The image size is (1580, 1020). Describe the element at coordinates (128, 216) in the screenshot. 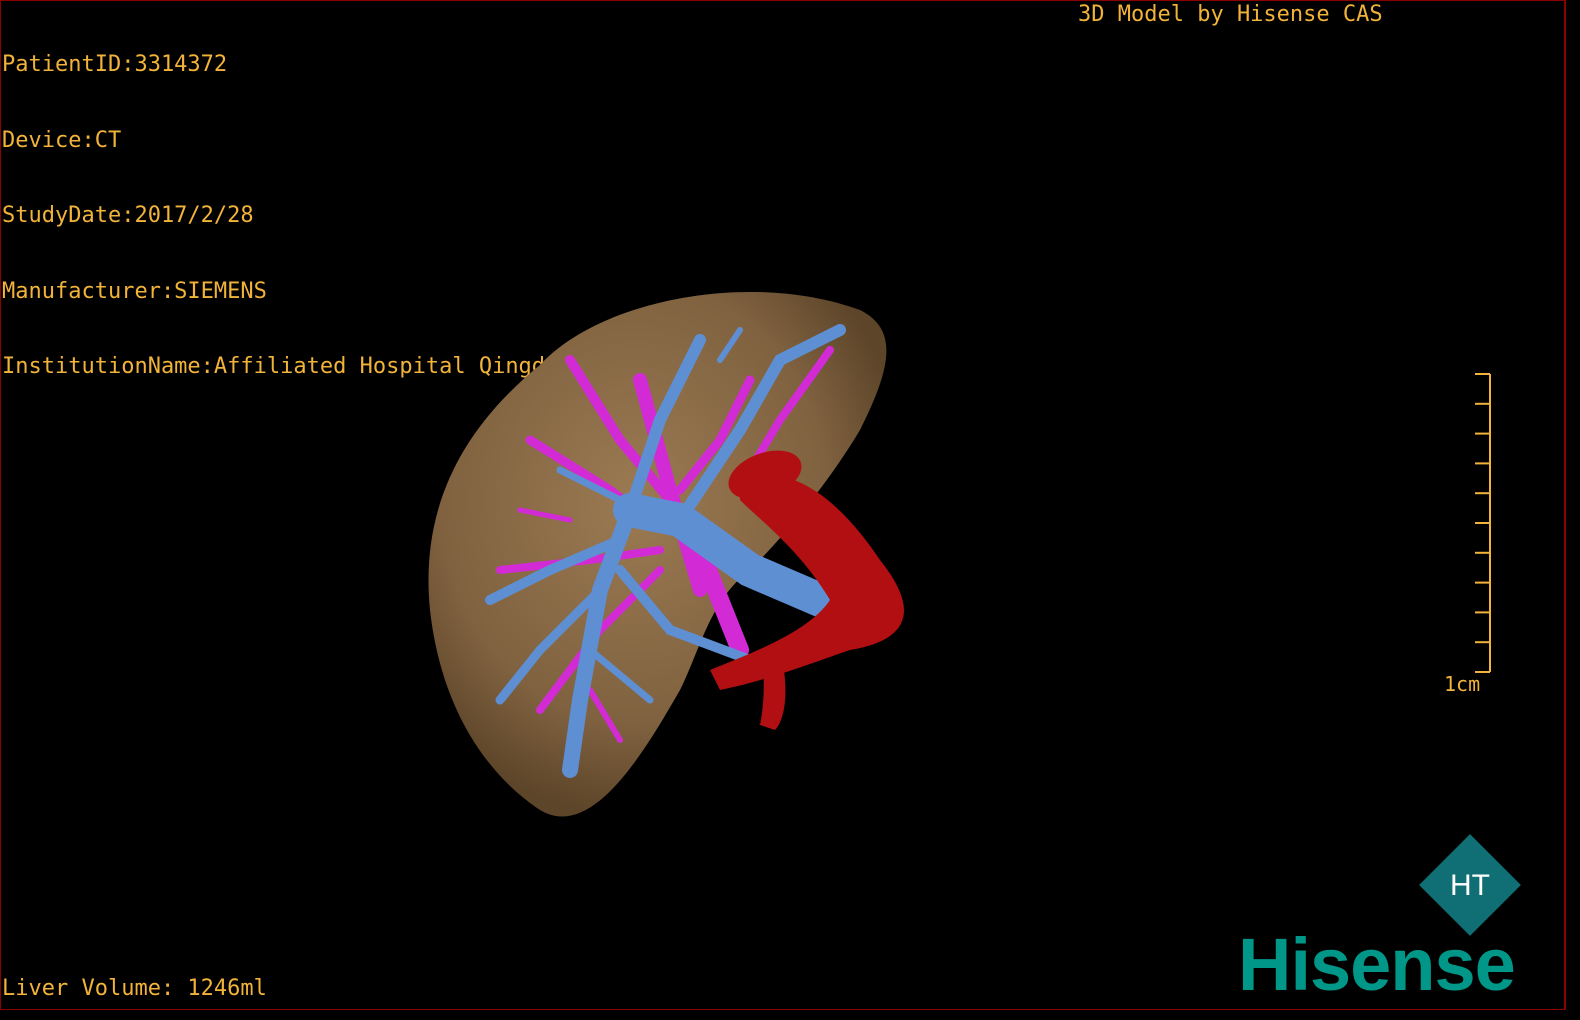

I see `study-date: StudyDate:2017/2/28` at that location.